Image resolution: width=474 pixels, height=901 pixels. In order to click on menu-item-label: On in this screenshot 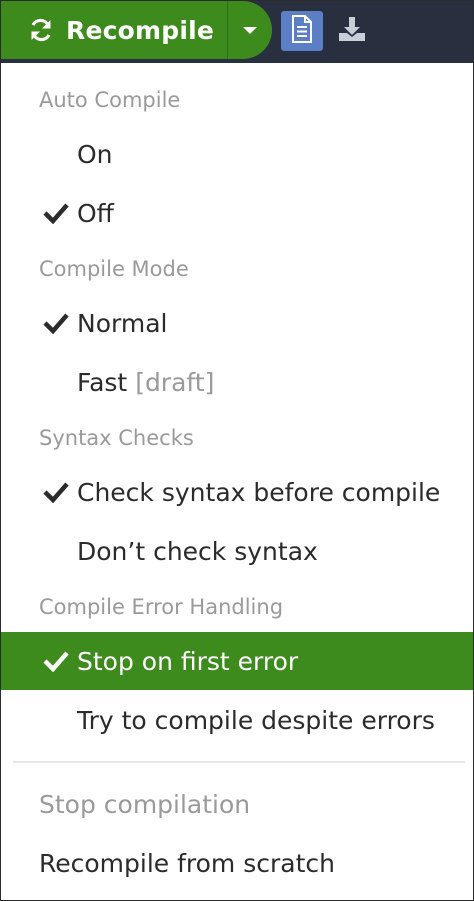, I will do `click(95, 154)`.